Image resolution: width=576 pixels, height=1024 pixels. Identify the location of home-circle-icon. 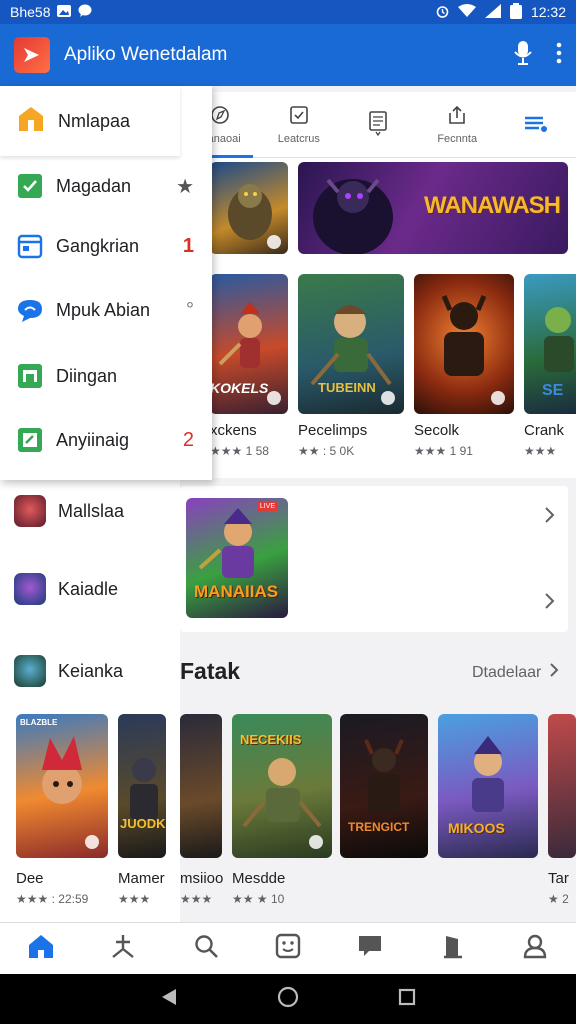
(288, 999).